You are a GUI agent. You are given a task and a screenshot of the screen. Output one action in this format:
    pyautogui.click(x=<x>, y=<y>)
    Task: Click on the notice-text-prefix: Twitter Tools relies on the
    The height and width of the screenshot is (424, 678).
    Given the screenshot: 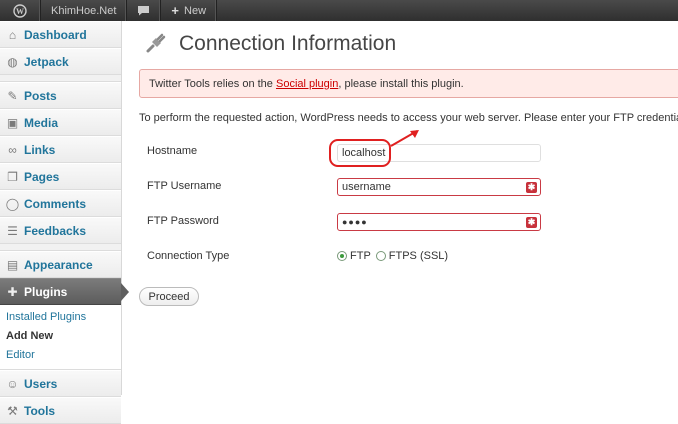 What is the action you would take?
    pyautogui.click(x=211, y=83)
    